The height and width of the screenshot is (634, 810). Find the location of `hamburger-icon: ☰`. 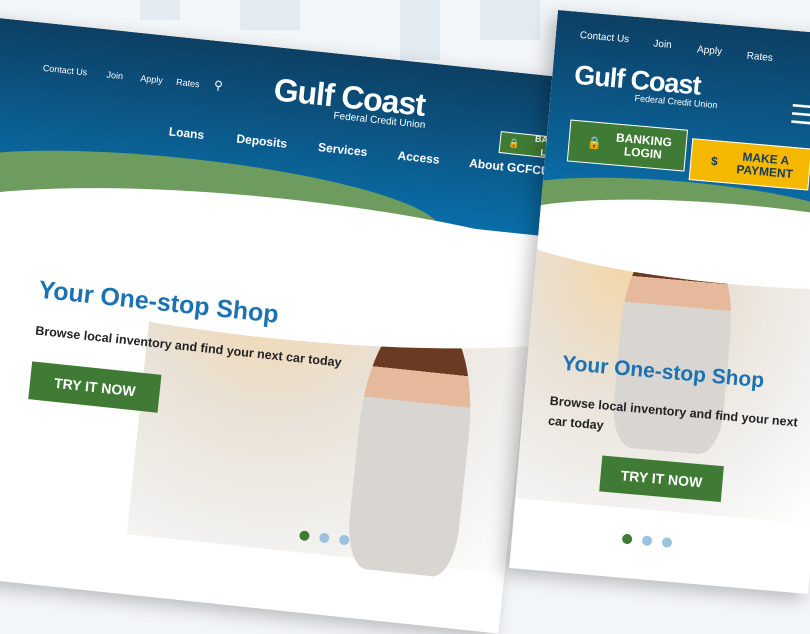

hamburger-icon: ☰ is located at coordinates (799, 115).